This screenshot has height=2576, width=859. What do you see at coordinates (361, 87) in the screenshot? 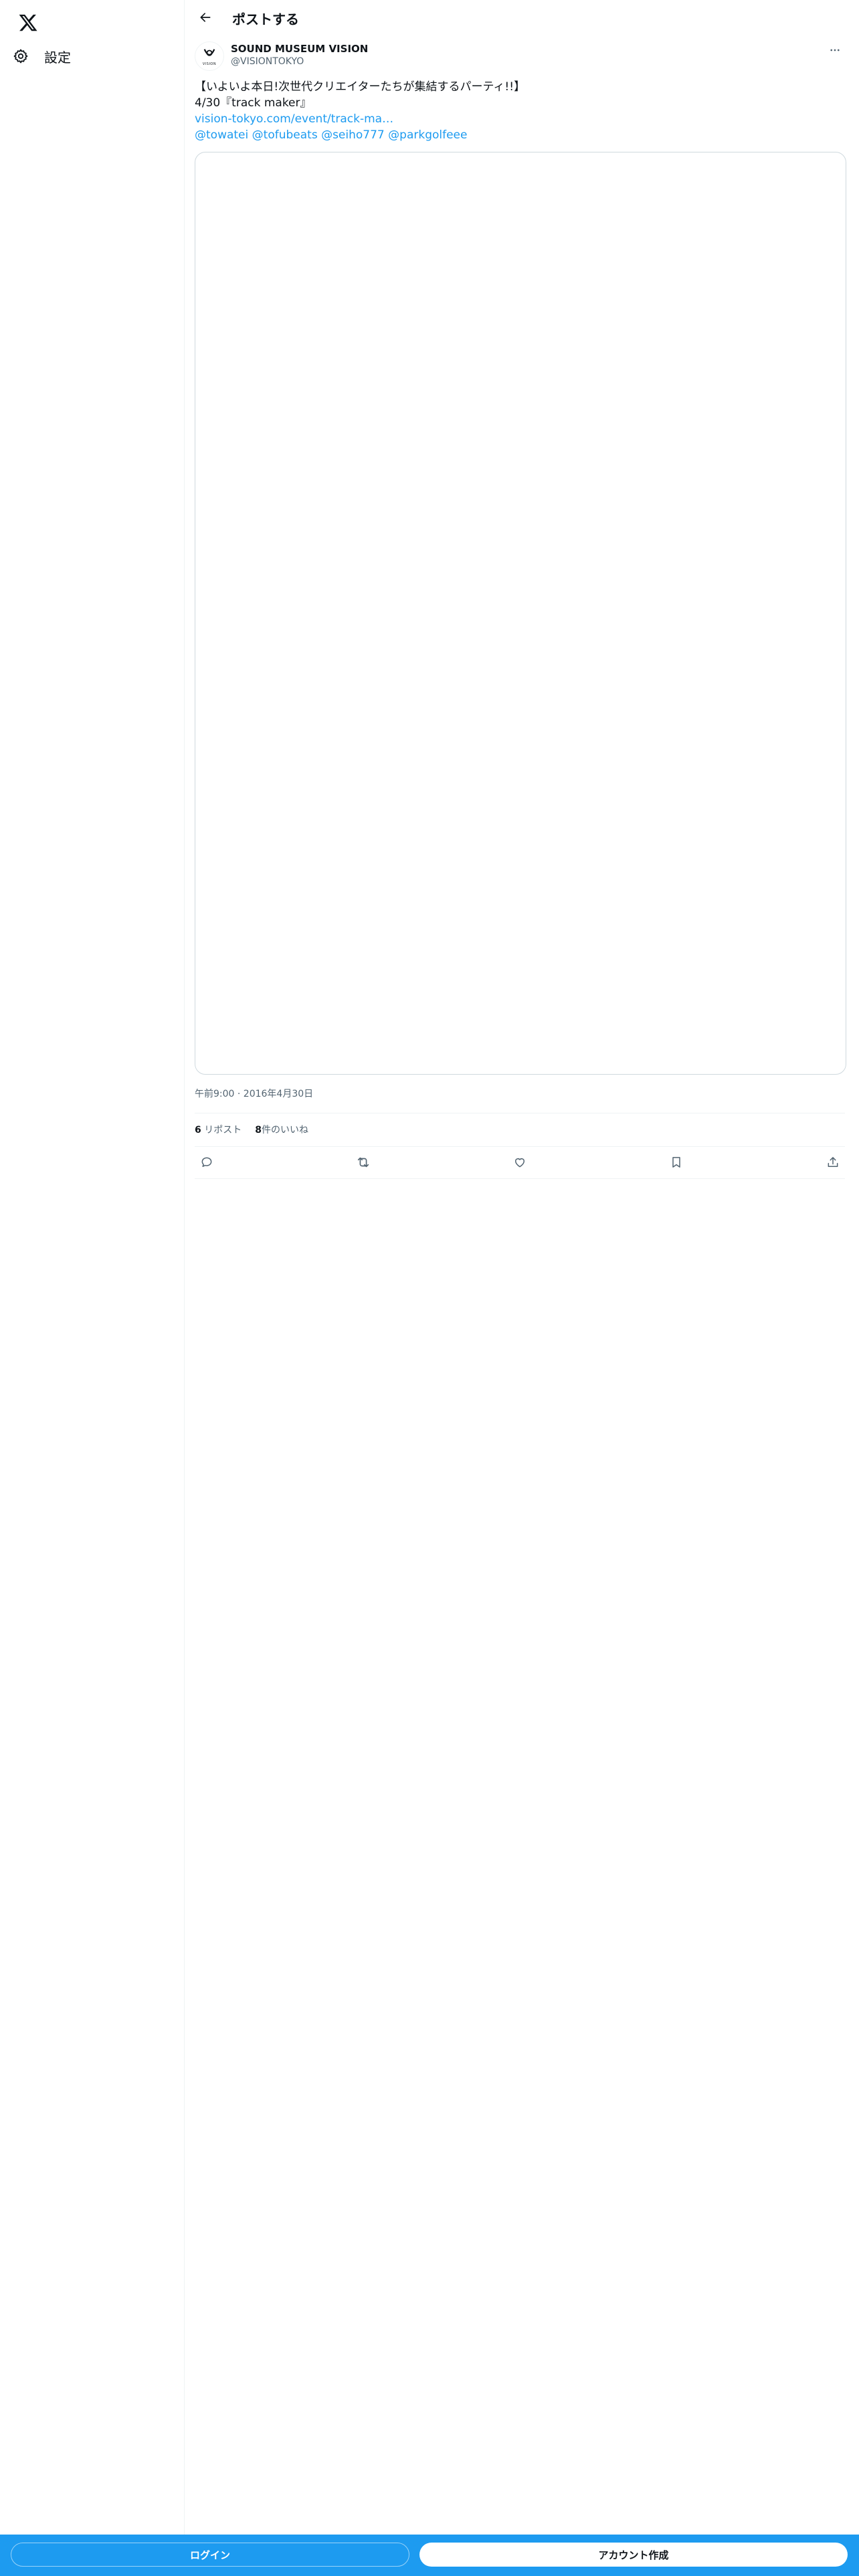
I see `post-text-line: 【いよいよ本日!次世代クリエイターたちが集結するパーティ!!】` at bounding box center [361, 87].